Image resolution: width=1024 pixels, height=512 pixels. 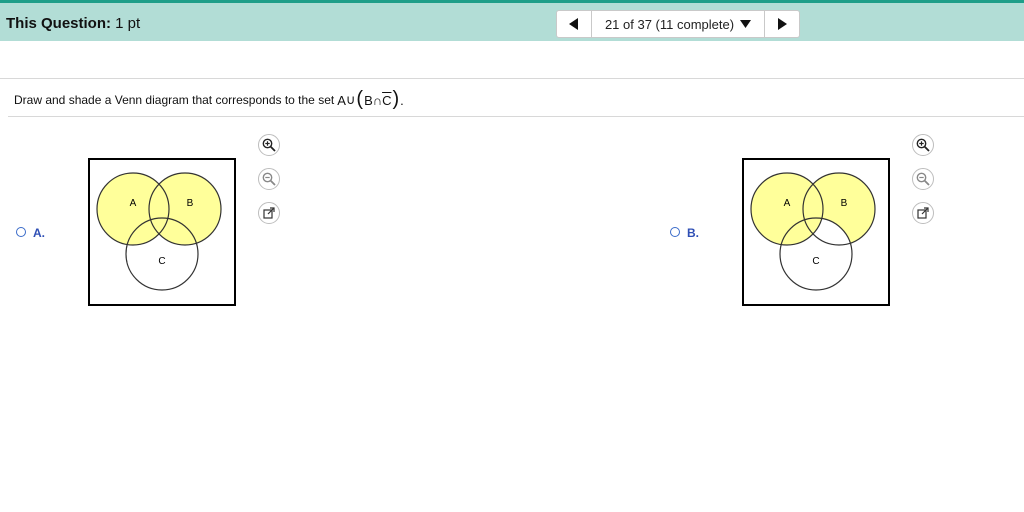 I want to click on next-question-button, so click(x=781, y=24).